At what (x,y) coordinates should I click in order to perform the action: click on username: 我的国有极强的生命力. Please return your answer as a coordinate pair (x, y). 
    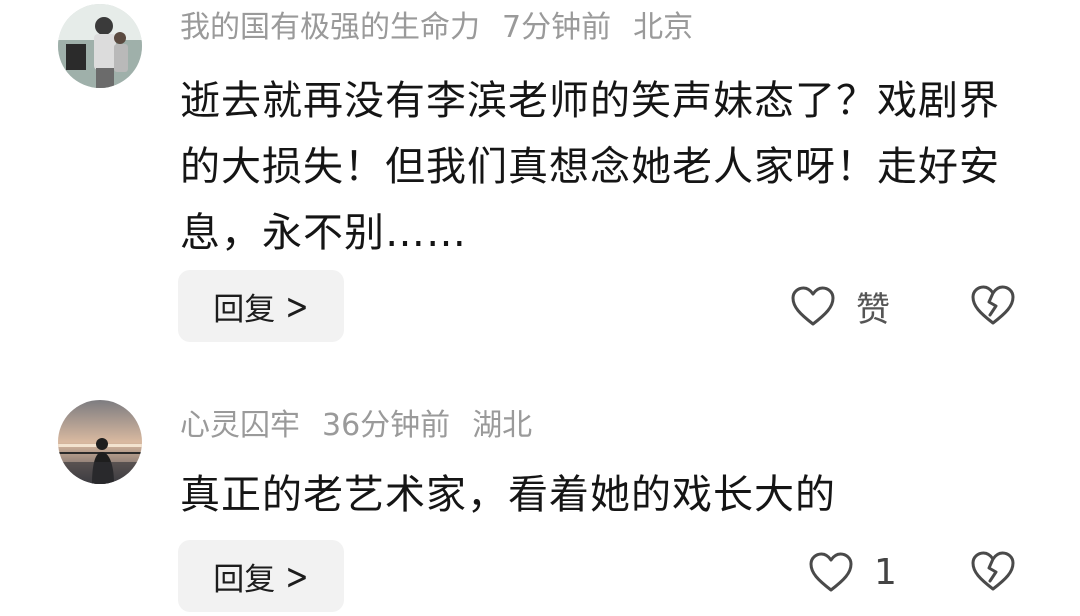
    Looking at the image, I should click on (330, 27).